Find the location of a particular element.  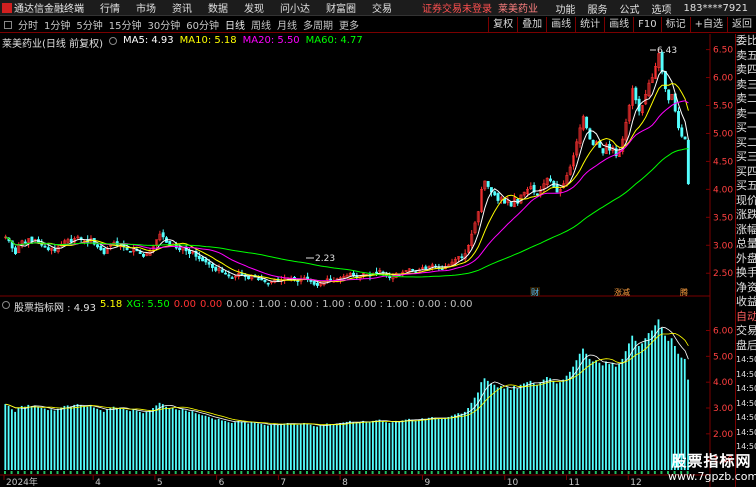

price-tick-label: 5.50 is located at coordinates (723, 107).